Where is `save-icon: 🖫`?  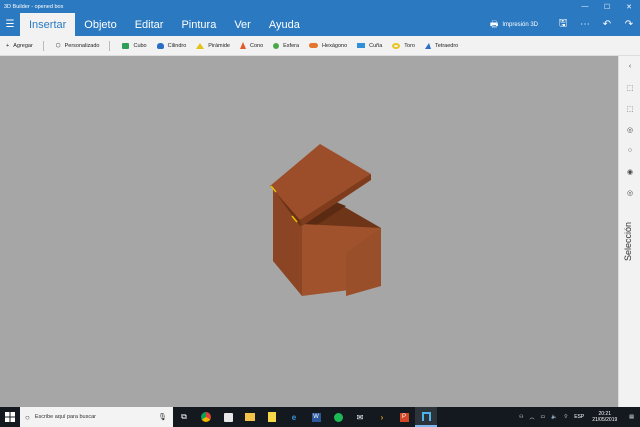
save-icon: 🖫 is located at coordinates (563, 24).